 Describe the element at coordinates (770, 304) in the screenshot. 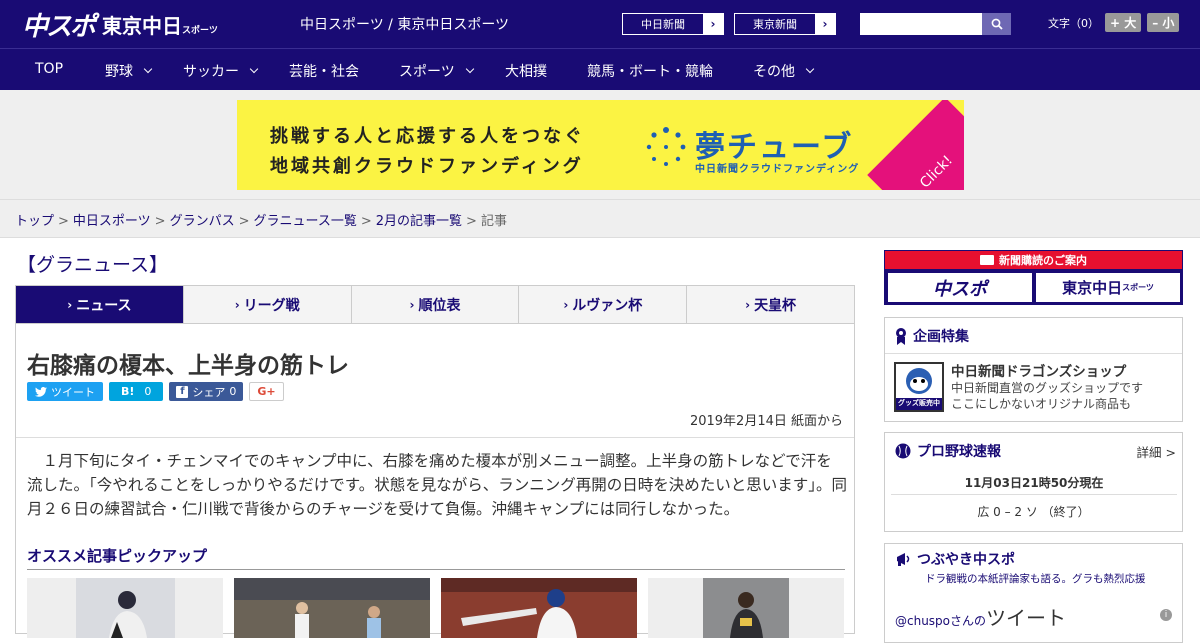

I see `tab-4: › 天皇杯` at that location.